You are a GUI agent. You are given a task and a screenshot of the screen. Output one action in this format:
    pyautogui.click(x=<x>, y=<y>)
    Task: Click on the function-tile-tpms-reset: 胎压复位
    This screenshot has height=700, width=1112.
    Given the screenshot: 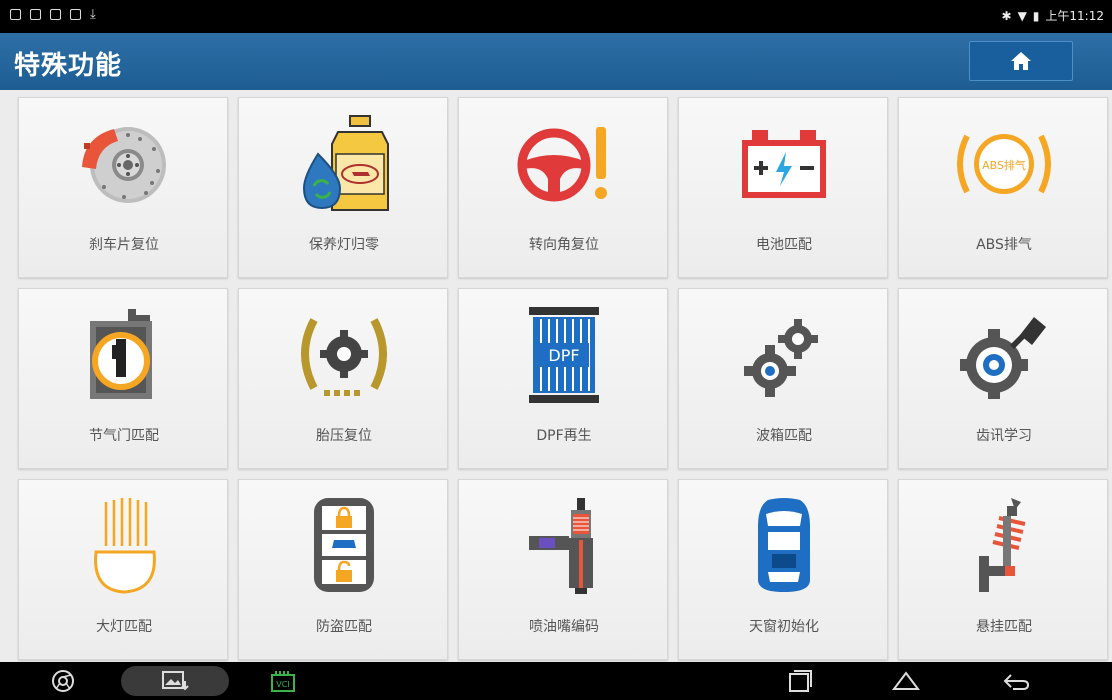 What is the action you would take?
    pyautogui.click(x=343, y=378)
    